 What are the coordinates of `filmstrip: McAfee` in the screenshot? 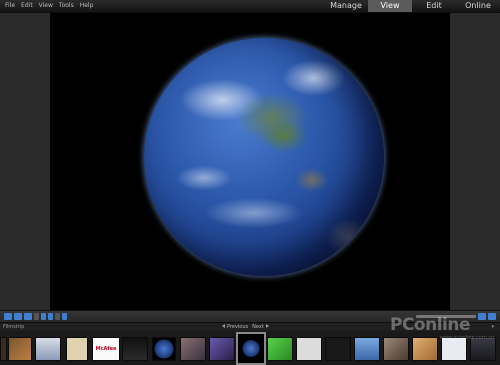 It's located at (250, 348).